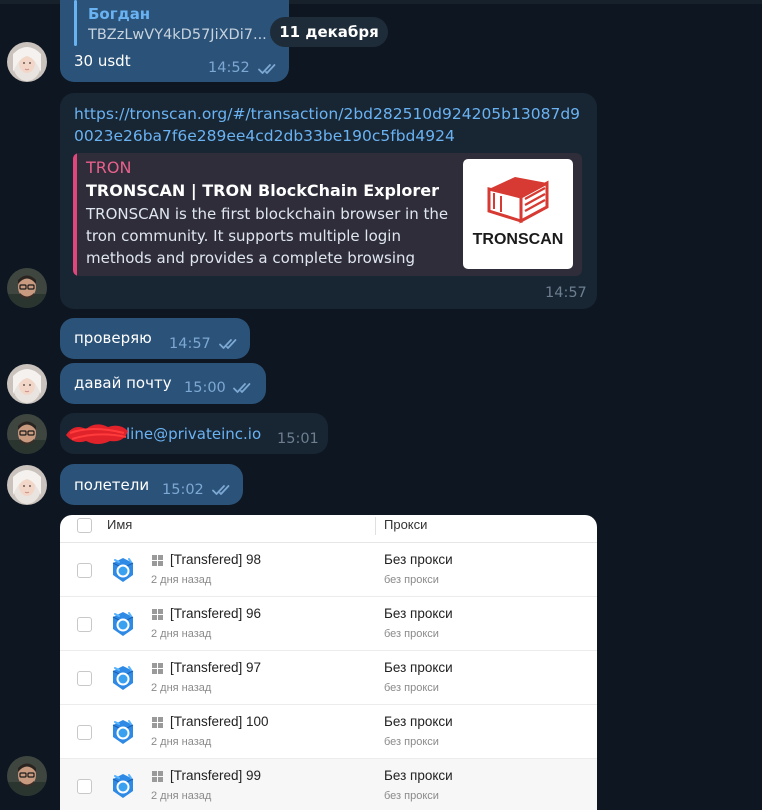  What do you see at coordinates (183, 490) in the screenshot?
I see `message-time: 15:02` at bounding box center [183, 490].